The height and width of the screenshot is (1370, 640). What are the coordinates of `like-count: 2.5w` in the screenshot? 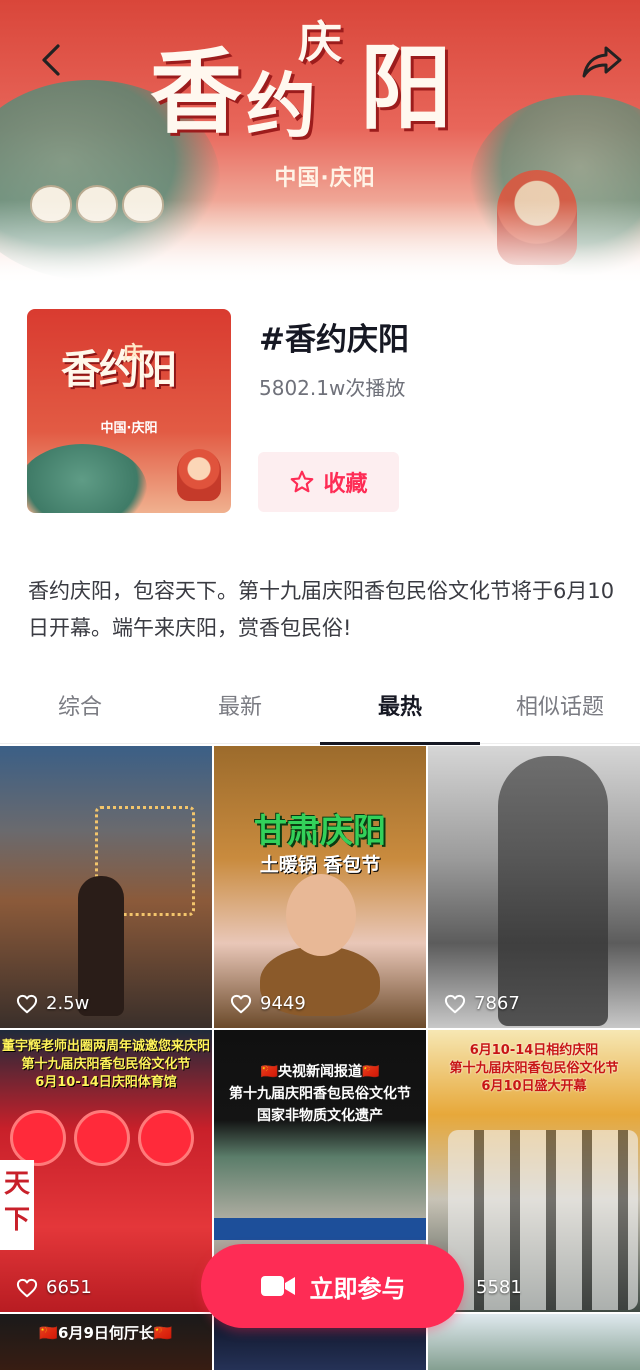 It's located at (52, 1003).